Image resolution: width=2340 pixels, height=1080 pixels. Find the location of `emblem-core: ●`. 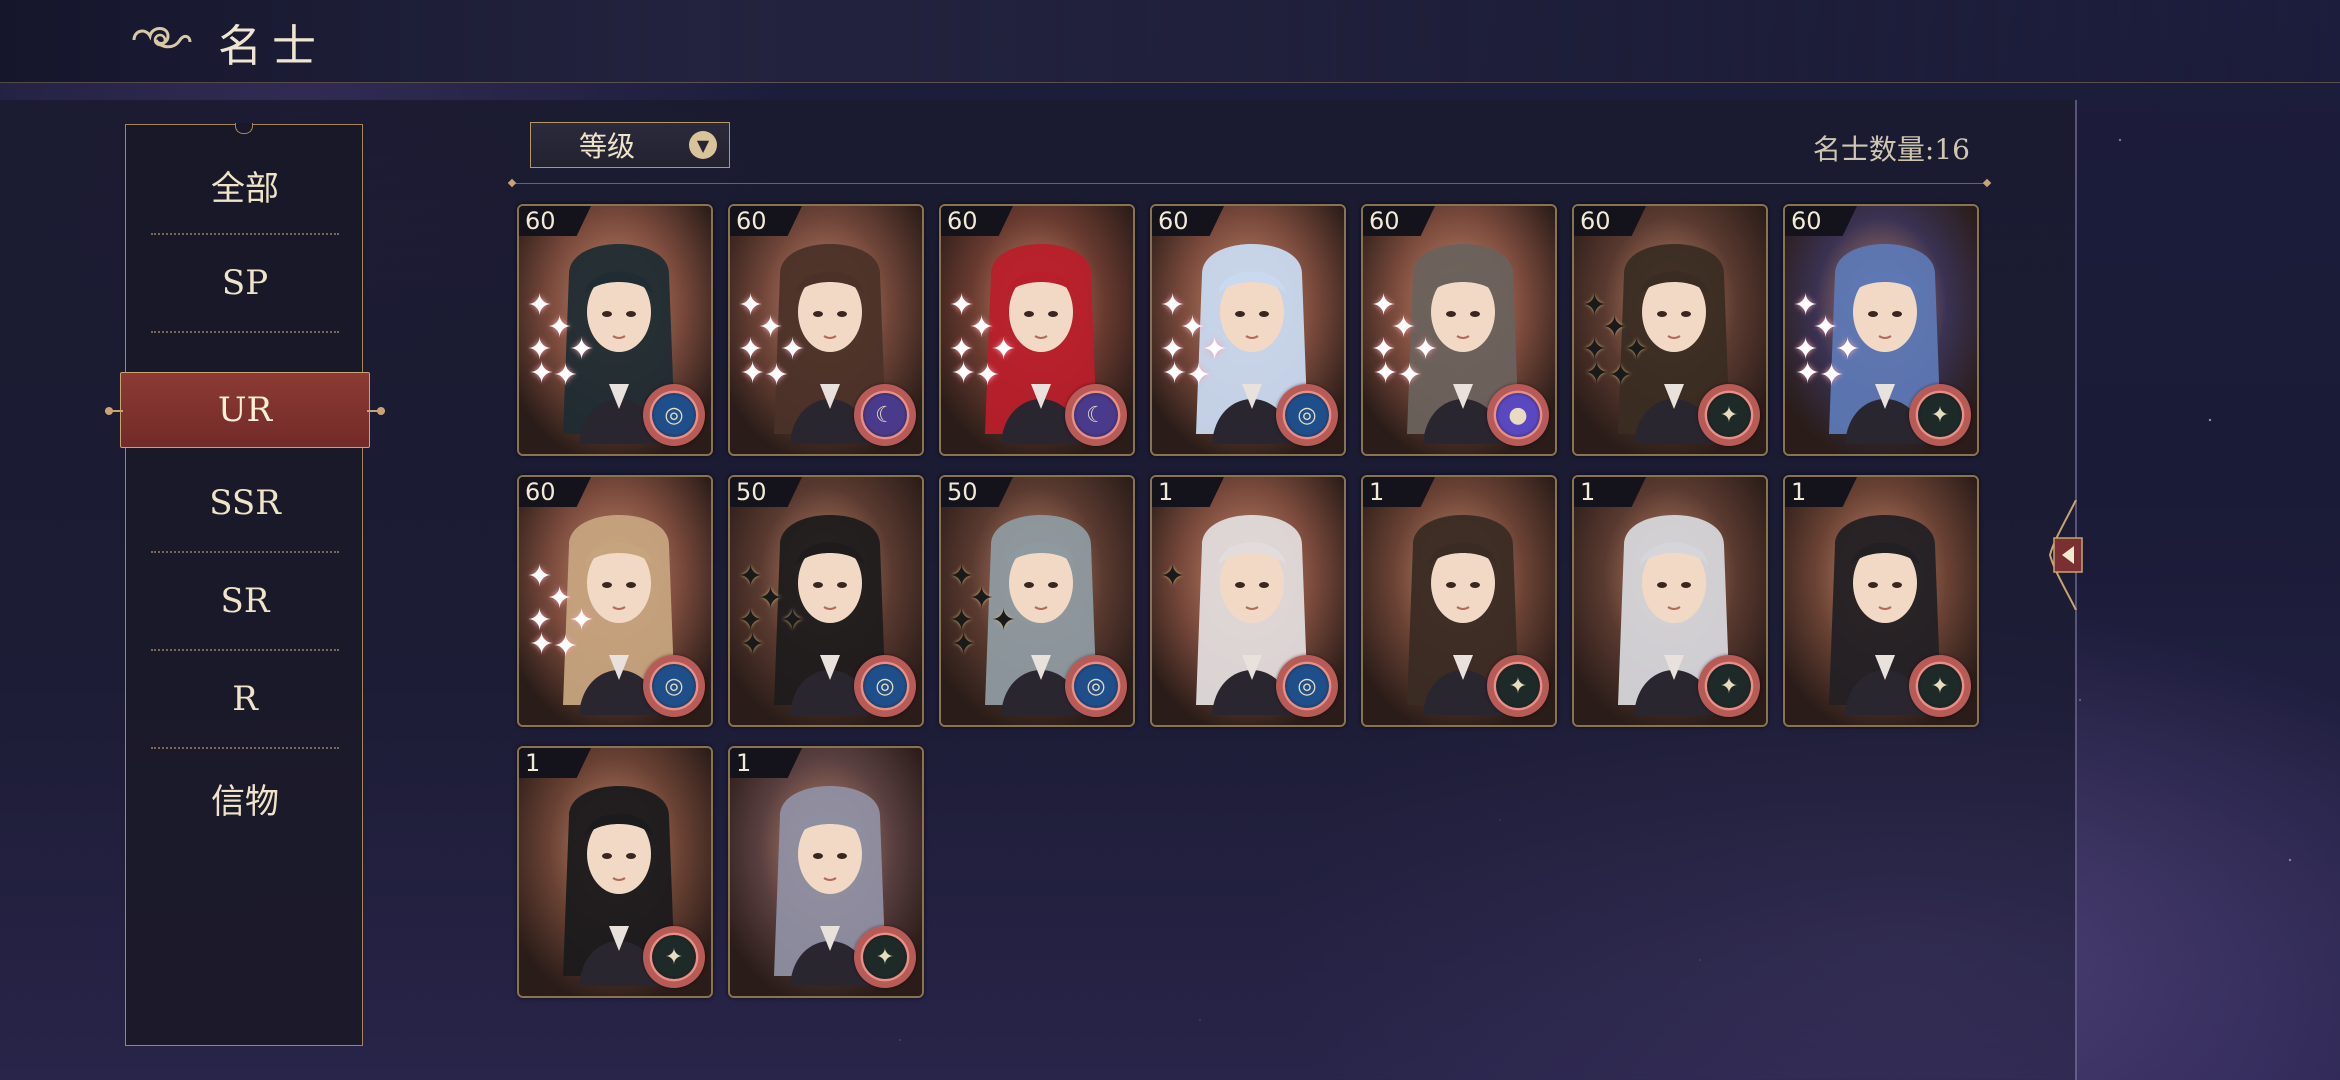

emblem-core: ● is located at coordinates (1518, 415).